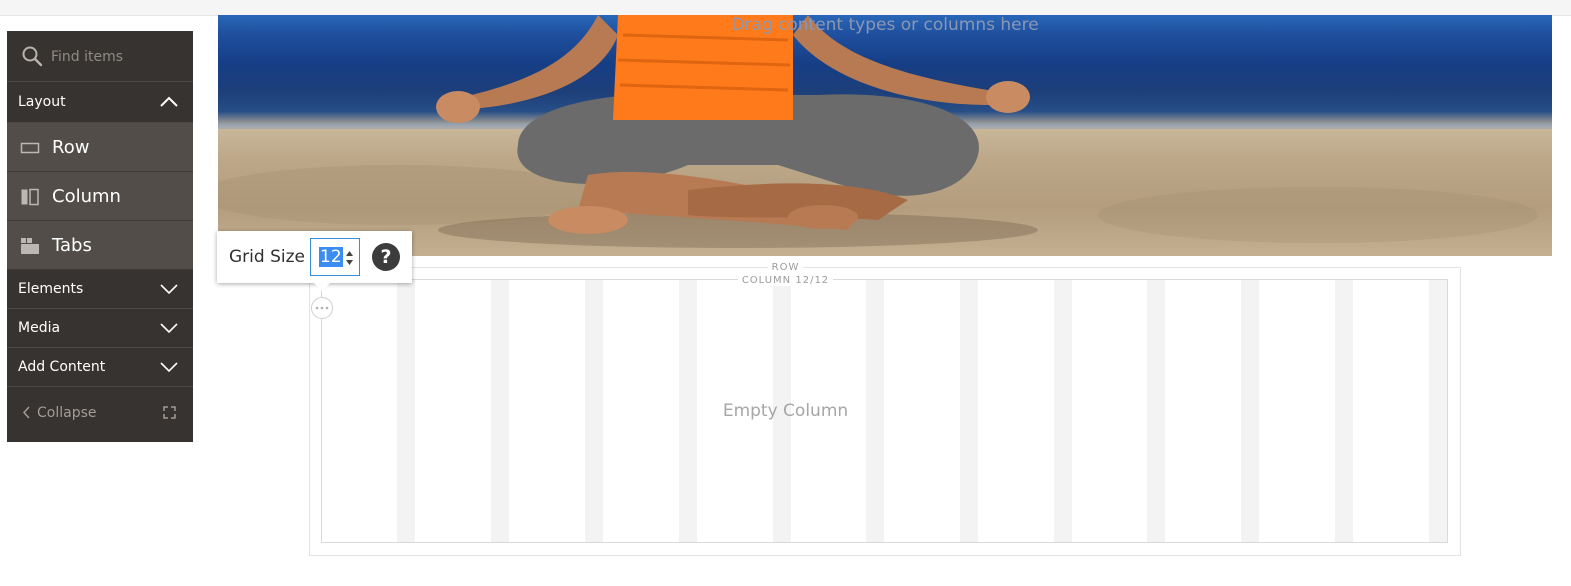 The height and width of the screenshot is (586, 1571). Describe the element at coordinates (42, 102) in the screenshot. I see `section-layout-label: Layout` at that location.